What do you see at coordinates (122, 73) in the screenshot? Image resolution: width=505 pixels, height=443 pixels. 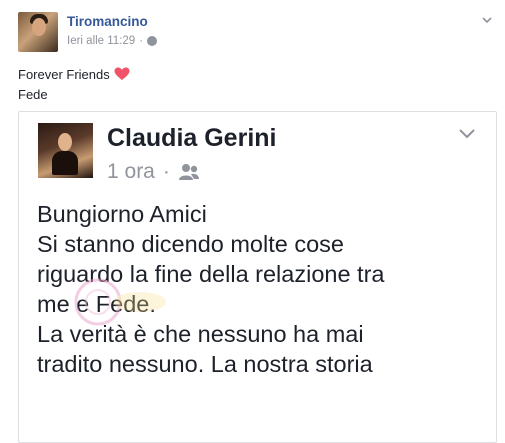 I see `heart-icon` at bounding box center [122, 73].